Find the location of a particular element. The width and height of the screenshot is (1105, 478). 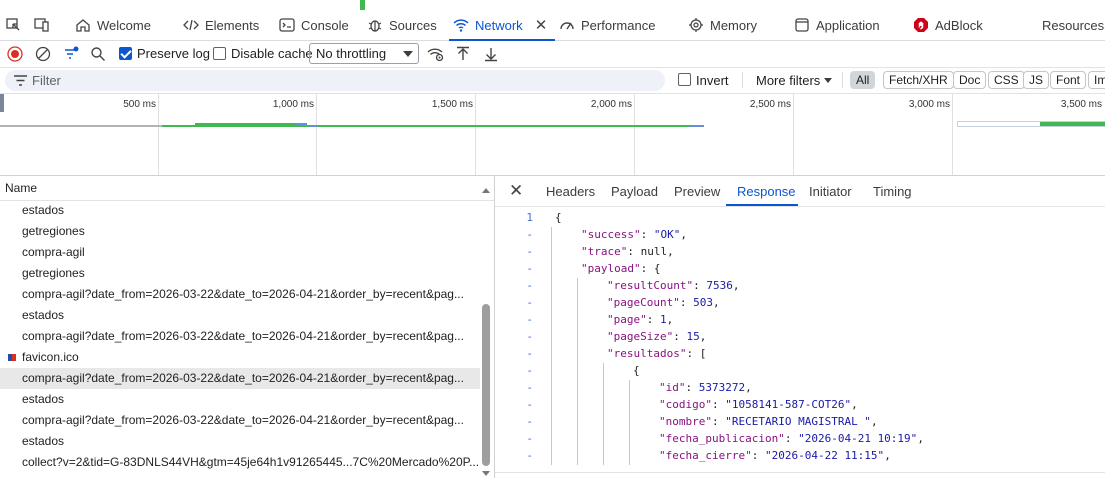

record-button is located at coordinates (15, 54).